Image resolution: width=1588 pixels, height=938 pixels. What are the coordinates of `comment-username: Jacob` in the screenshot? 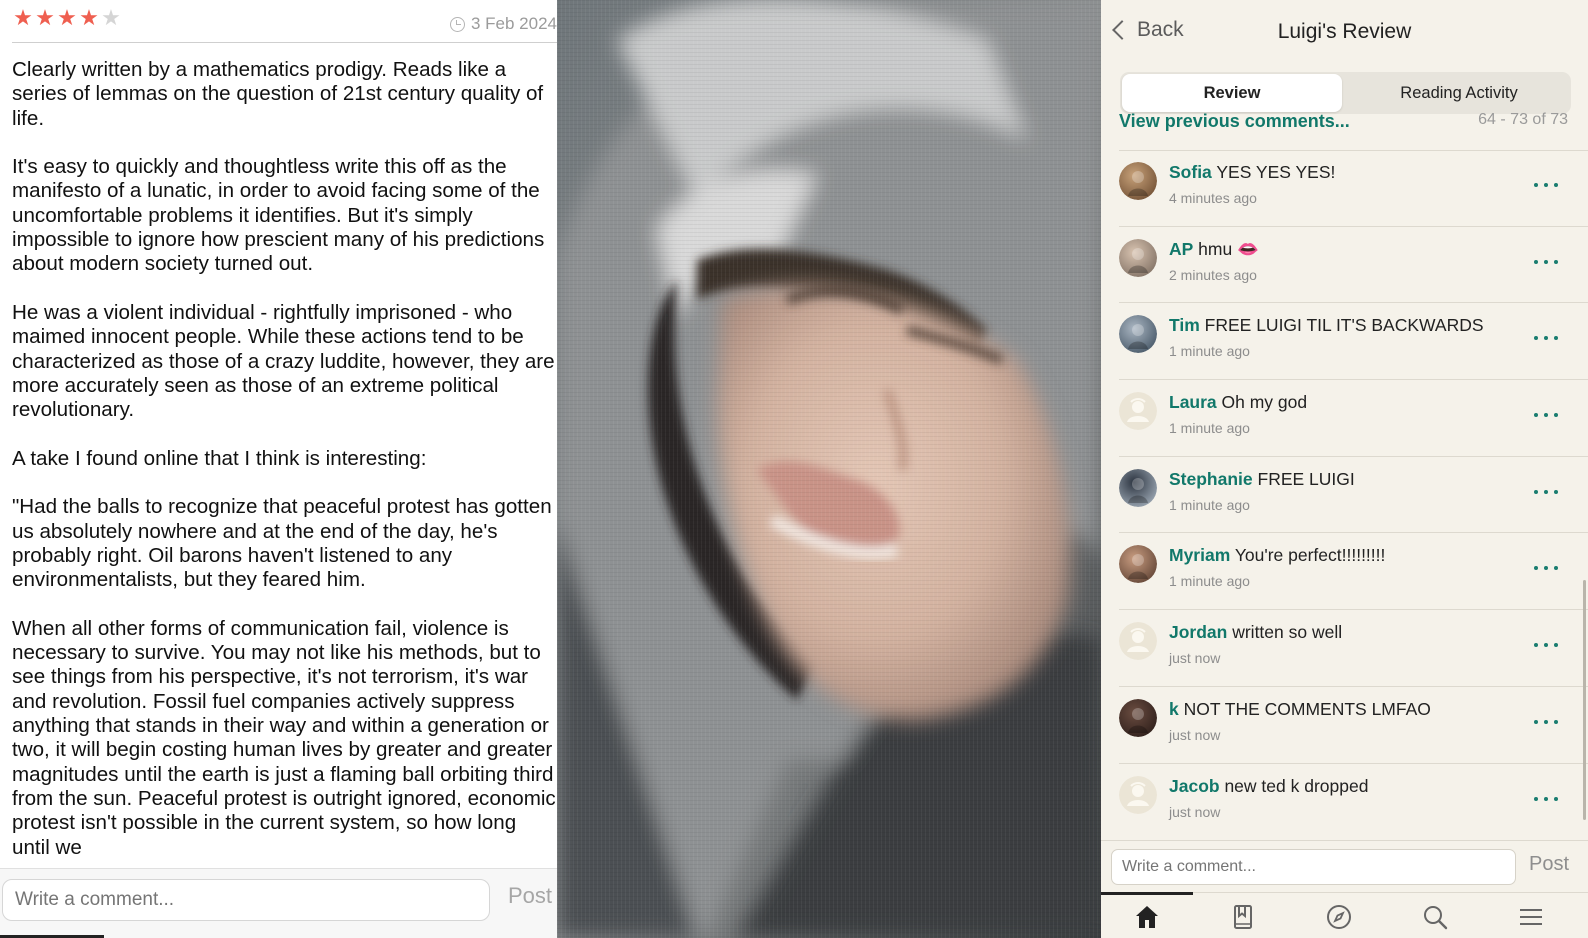 It's located at (1194, 786).